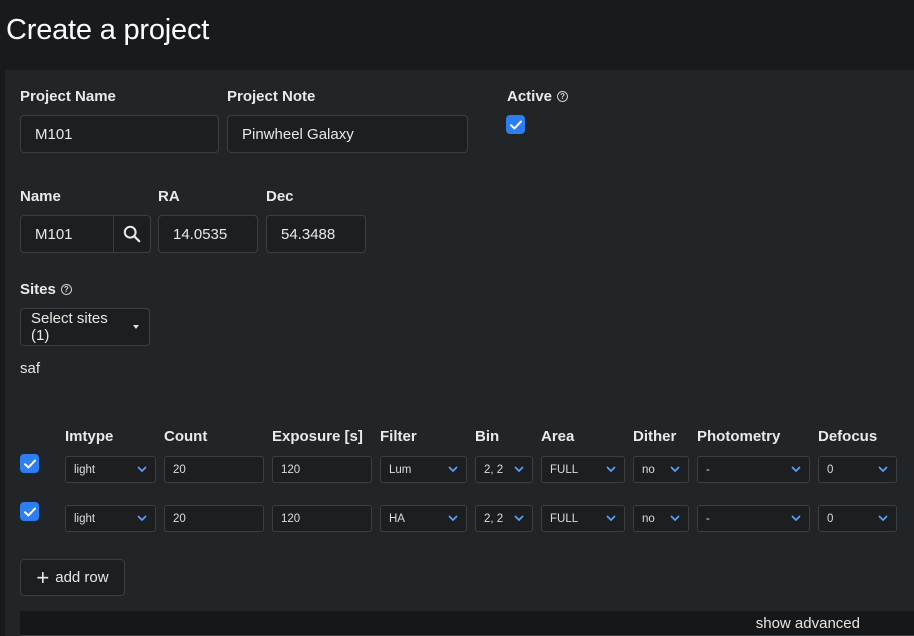 This screenshot has width=914, height=636. I want to click on col-header-dither: Dither, so click(655, 436).